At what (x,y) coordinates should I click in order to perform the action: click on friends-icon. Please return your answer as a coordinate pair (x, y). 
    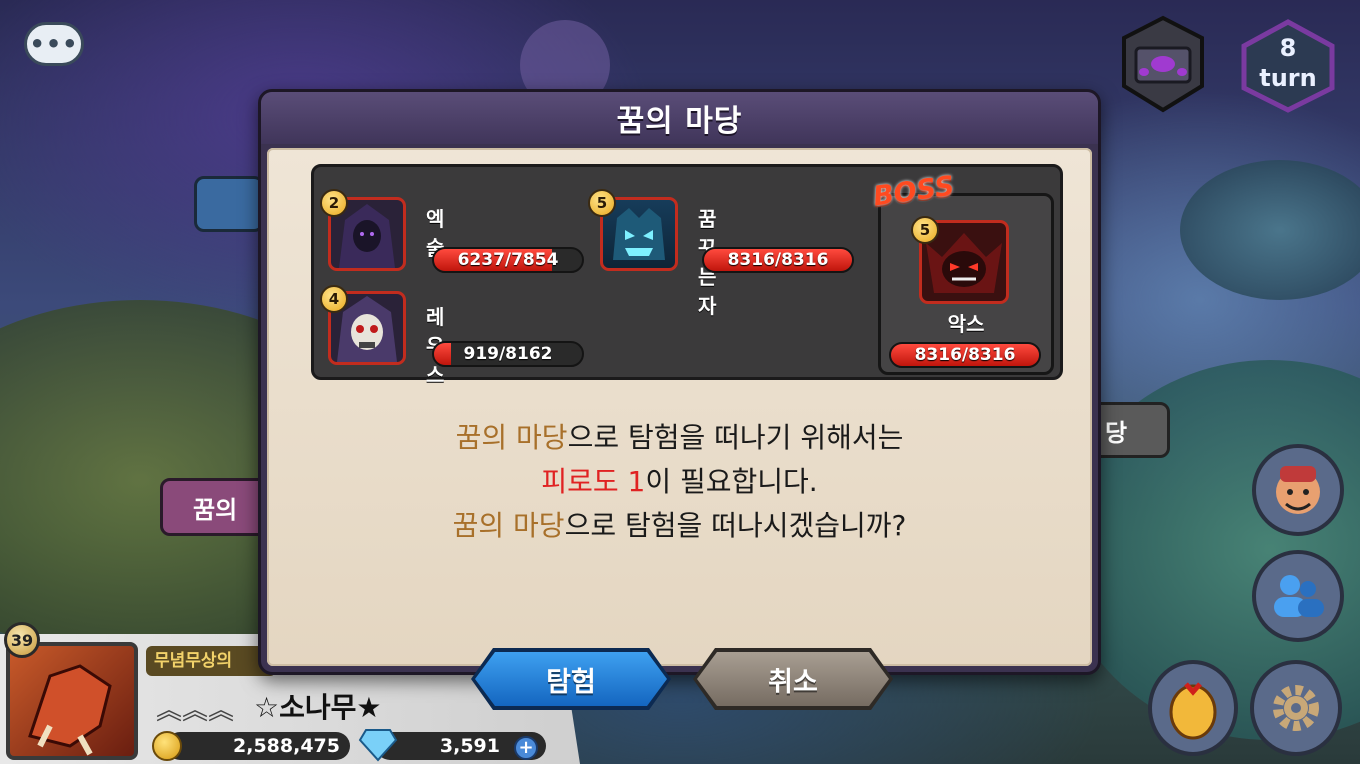
    Looking at the image, I should click on (1299, 596).